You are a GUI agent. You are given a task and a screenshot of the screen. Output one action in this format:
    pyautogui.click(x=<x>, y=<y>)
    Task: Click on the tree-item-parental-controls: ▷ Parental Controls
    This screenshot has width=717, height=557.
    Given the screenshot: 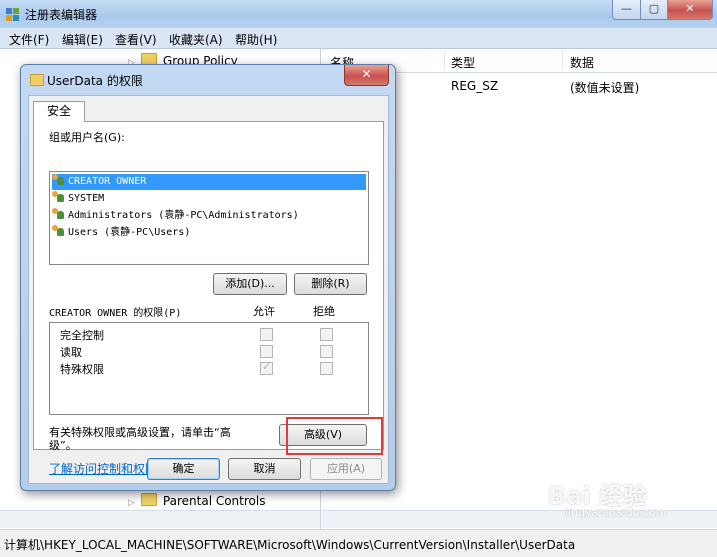 What is the action you would take?
    pyautogui.click(x=196, y=500)
    